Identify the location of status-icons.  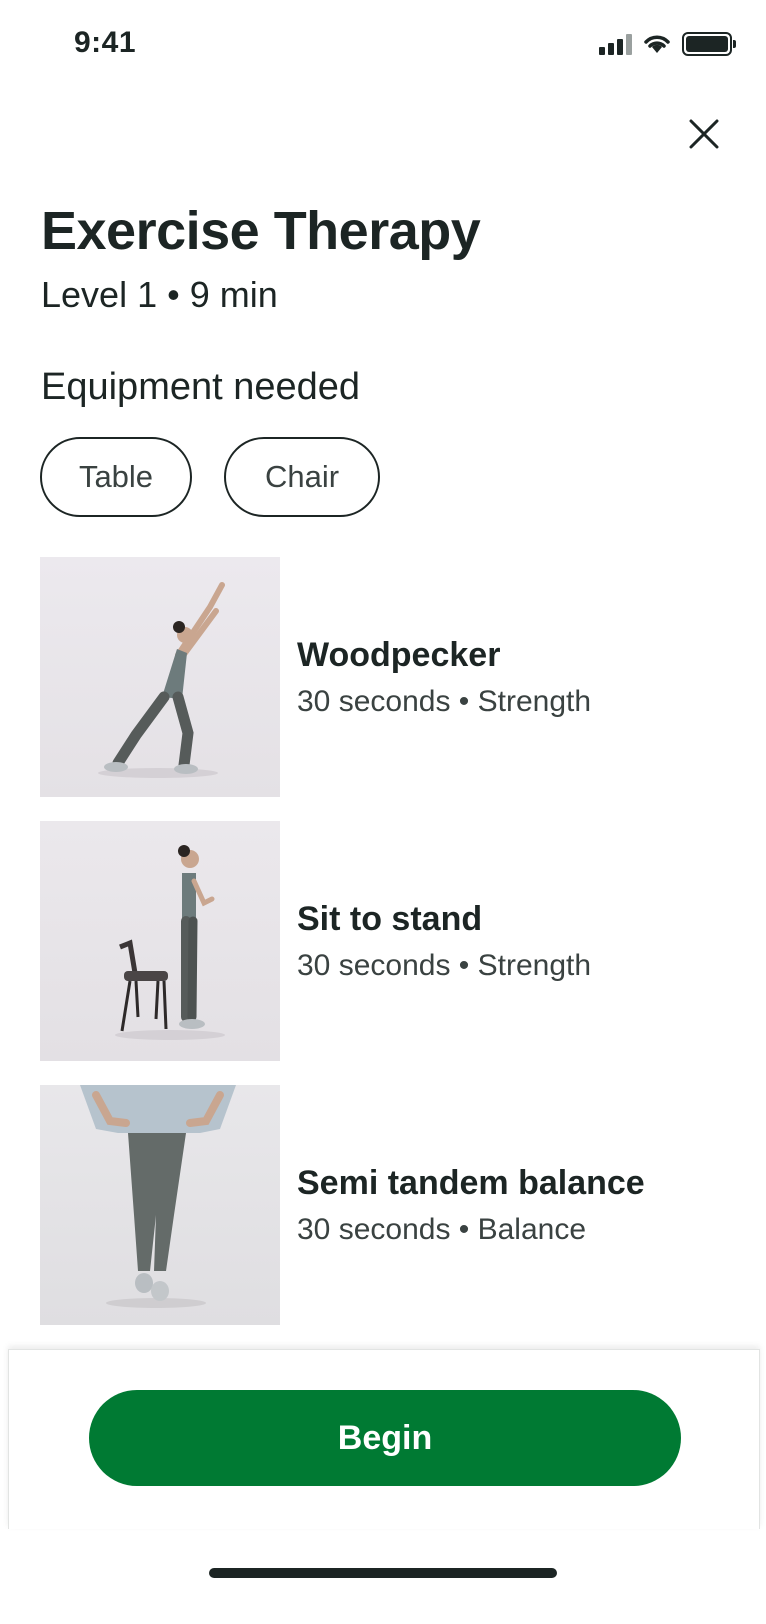
(667, 44).